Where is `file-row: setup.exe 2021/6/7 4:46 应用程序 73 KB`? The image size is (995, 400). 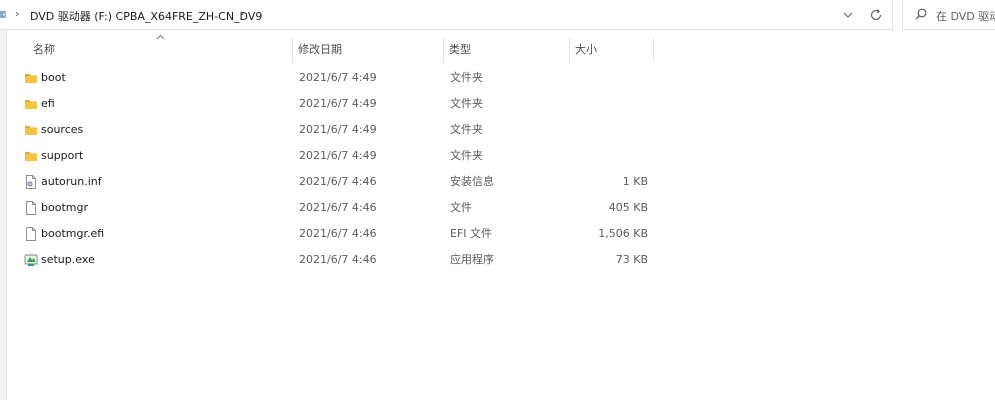 file-row: setup.exe 2021/6/7 4:46 应用程序 73 KB is located at coordinates (338, 260).